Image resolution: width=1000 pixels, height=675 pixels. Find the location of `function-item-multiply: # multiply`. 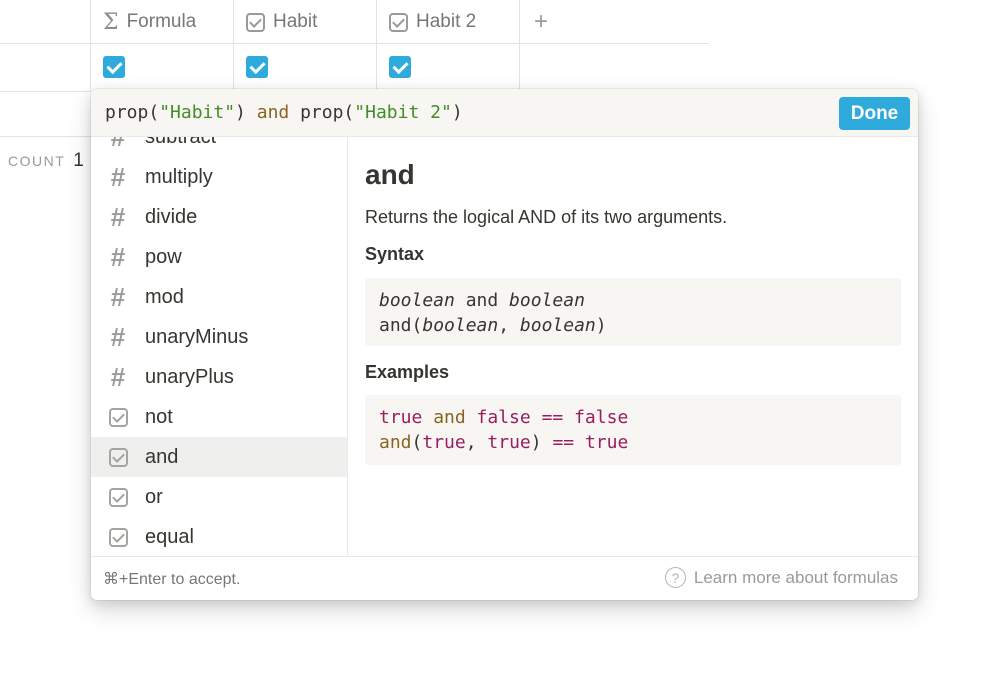

function-item-multiply: # multiply is located at coordinates (219, 177).